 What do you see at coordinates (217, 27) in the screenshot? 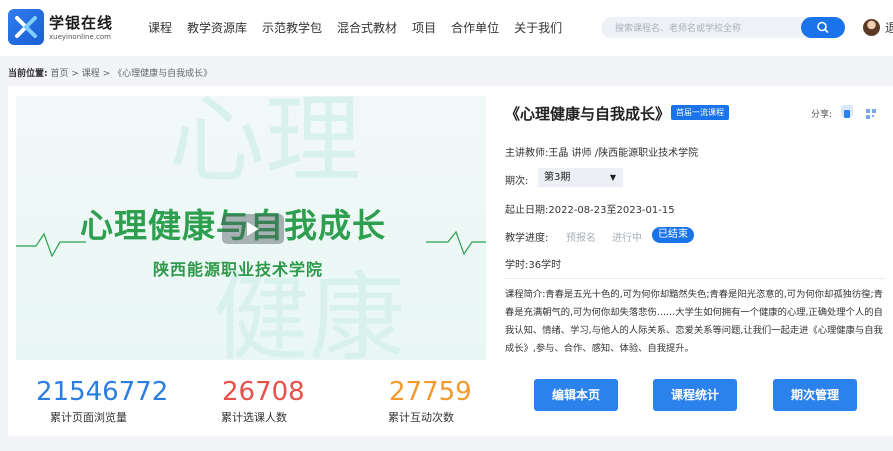
I see `nav-item-resources: 教学资源库` at bounding box center [217, 27].